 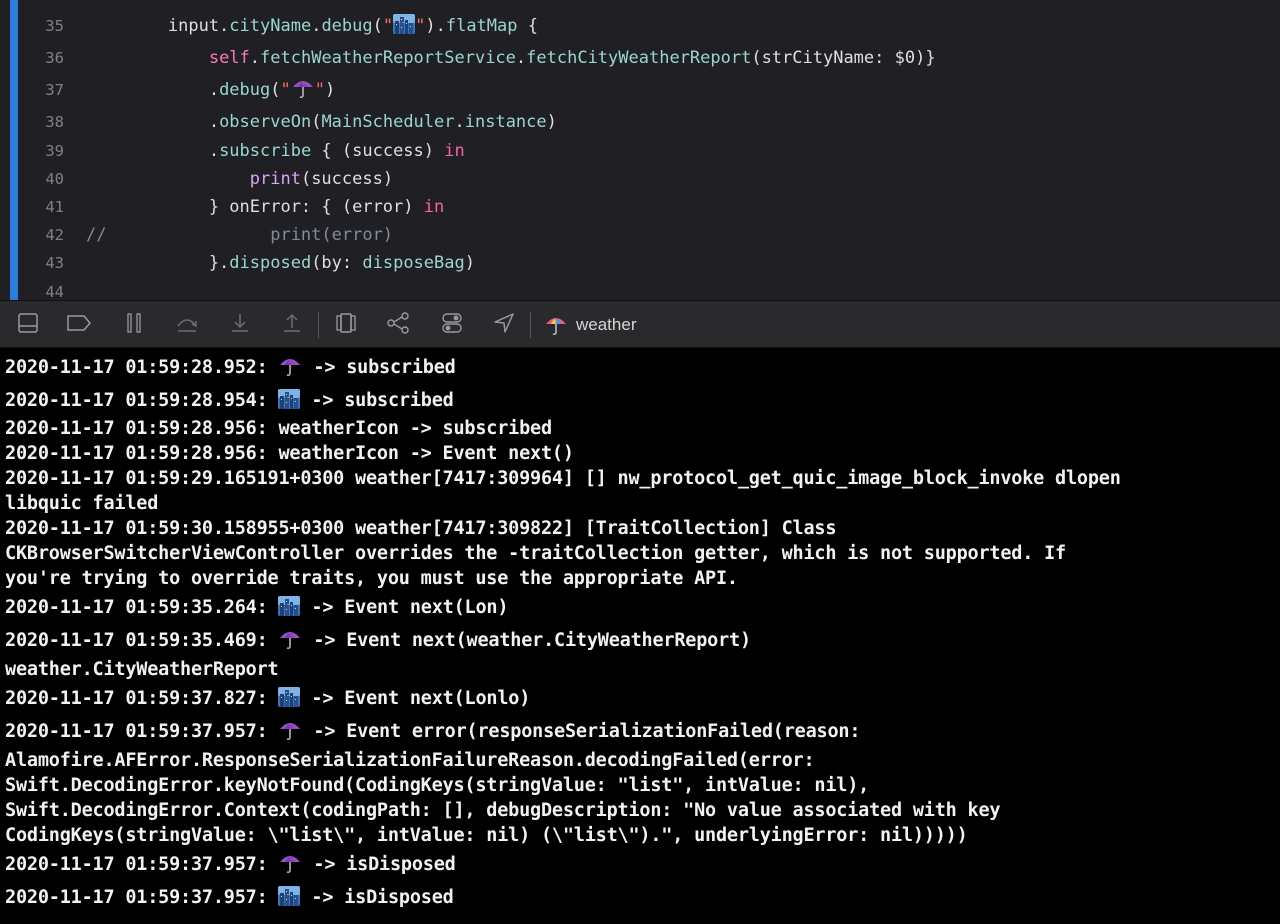 I want to click on step-into-button, so click(x=240, y=325).